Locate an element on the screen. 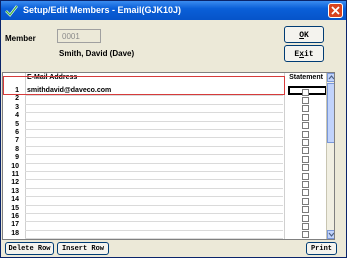  title-bar: Setup/Edit Members - Email(GJK10J) is located at coordinates (173, 10).